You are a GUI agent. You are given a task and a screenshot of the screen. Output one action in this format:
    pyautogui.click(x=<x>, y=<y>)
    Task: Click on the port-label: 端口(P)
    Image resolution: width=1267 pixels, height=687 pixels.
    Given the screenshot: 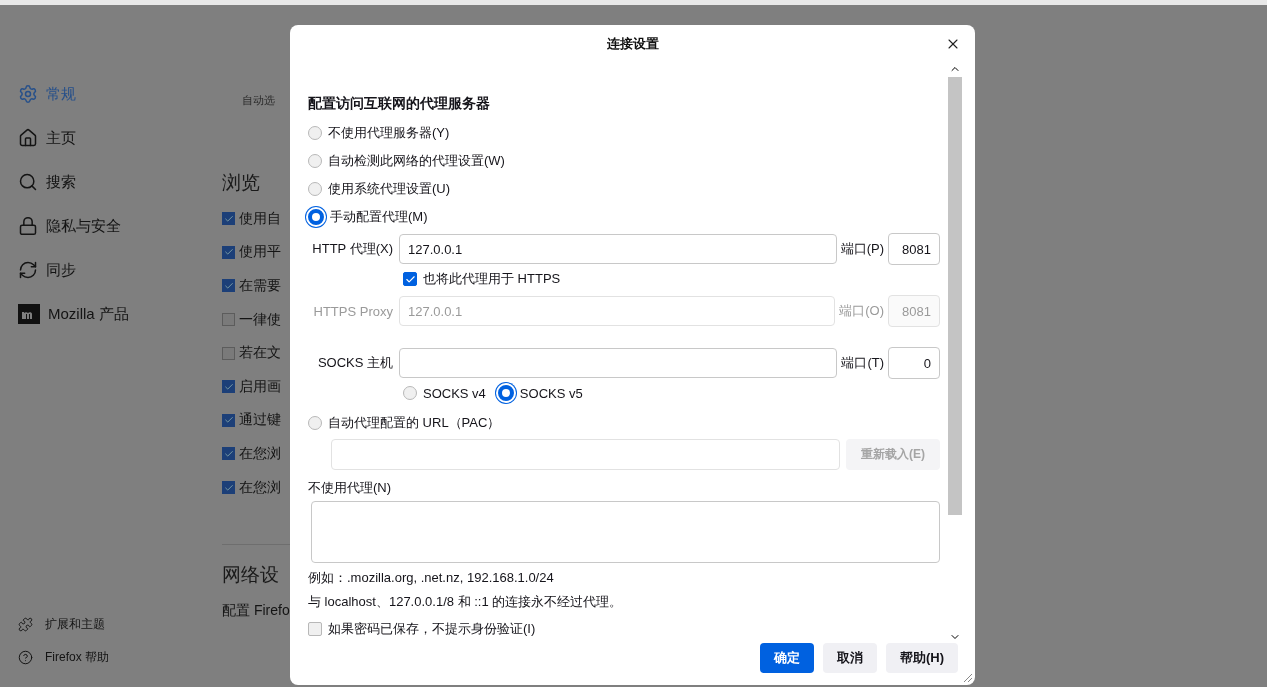 What is the action you would take?
    pyautogui.click(x=862, y=249)
    